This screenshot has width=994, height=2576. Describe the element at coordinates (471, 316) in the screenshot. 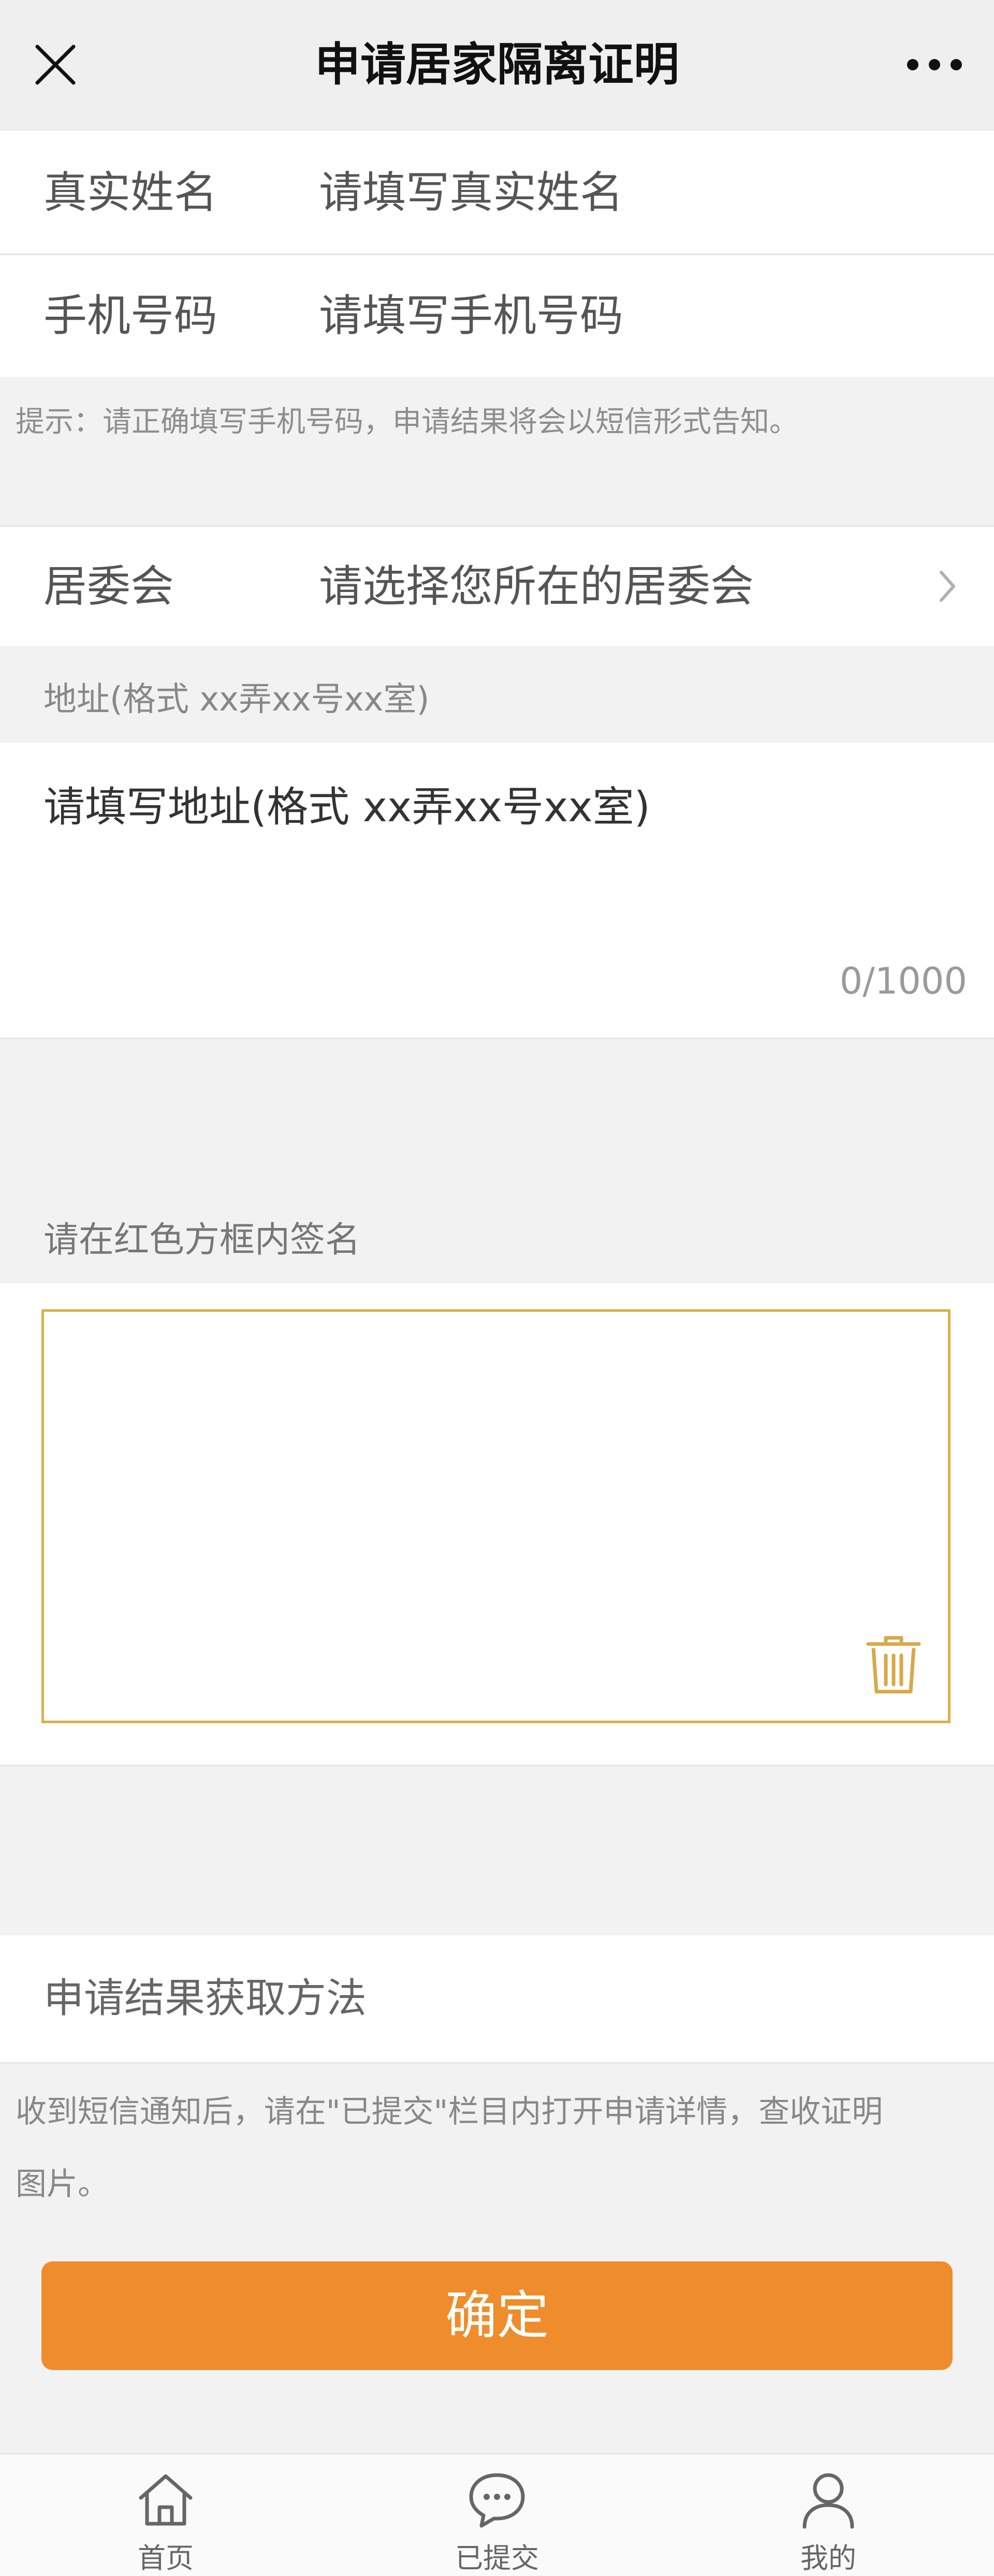

I see `phone-input: 请填写手机号码` at that location.